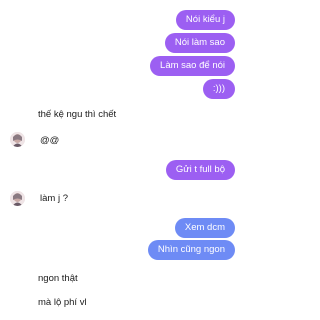 The height and width of the screenshot is (320, 320). I want to click on sent-message: Xem dcm, so click(204, 228).